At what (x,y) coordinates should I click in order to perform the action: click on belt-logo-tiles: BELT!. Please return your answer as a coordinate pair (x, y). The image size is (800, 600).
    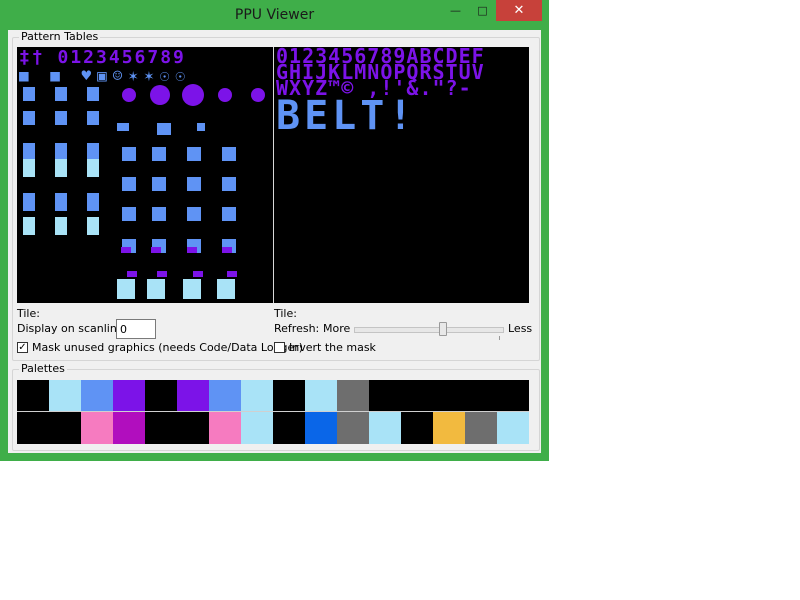
    Looking at the image, I should click on (346, 116).